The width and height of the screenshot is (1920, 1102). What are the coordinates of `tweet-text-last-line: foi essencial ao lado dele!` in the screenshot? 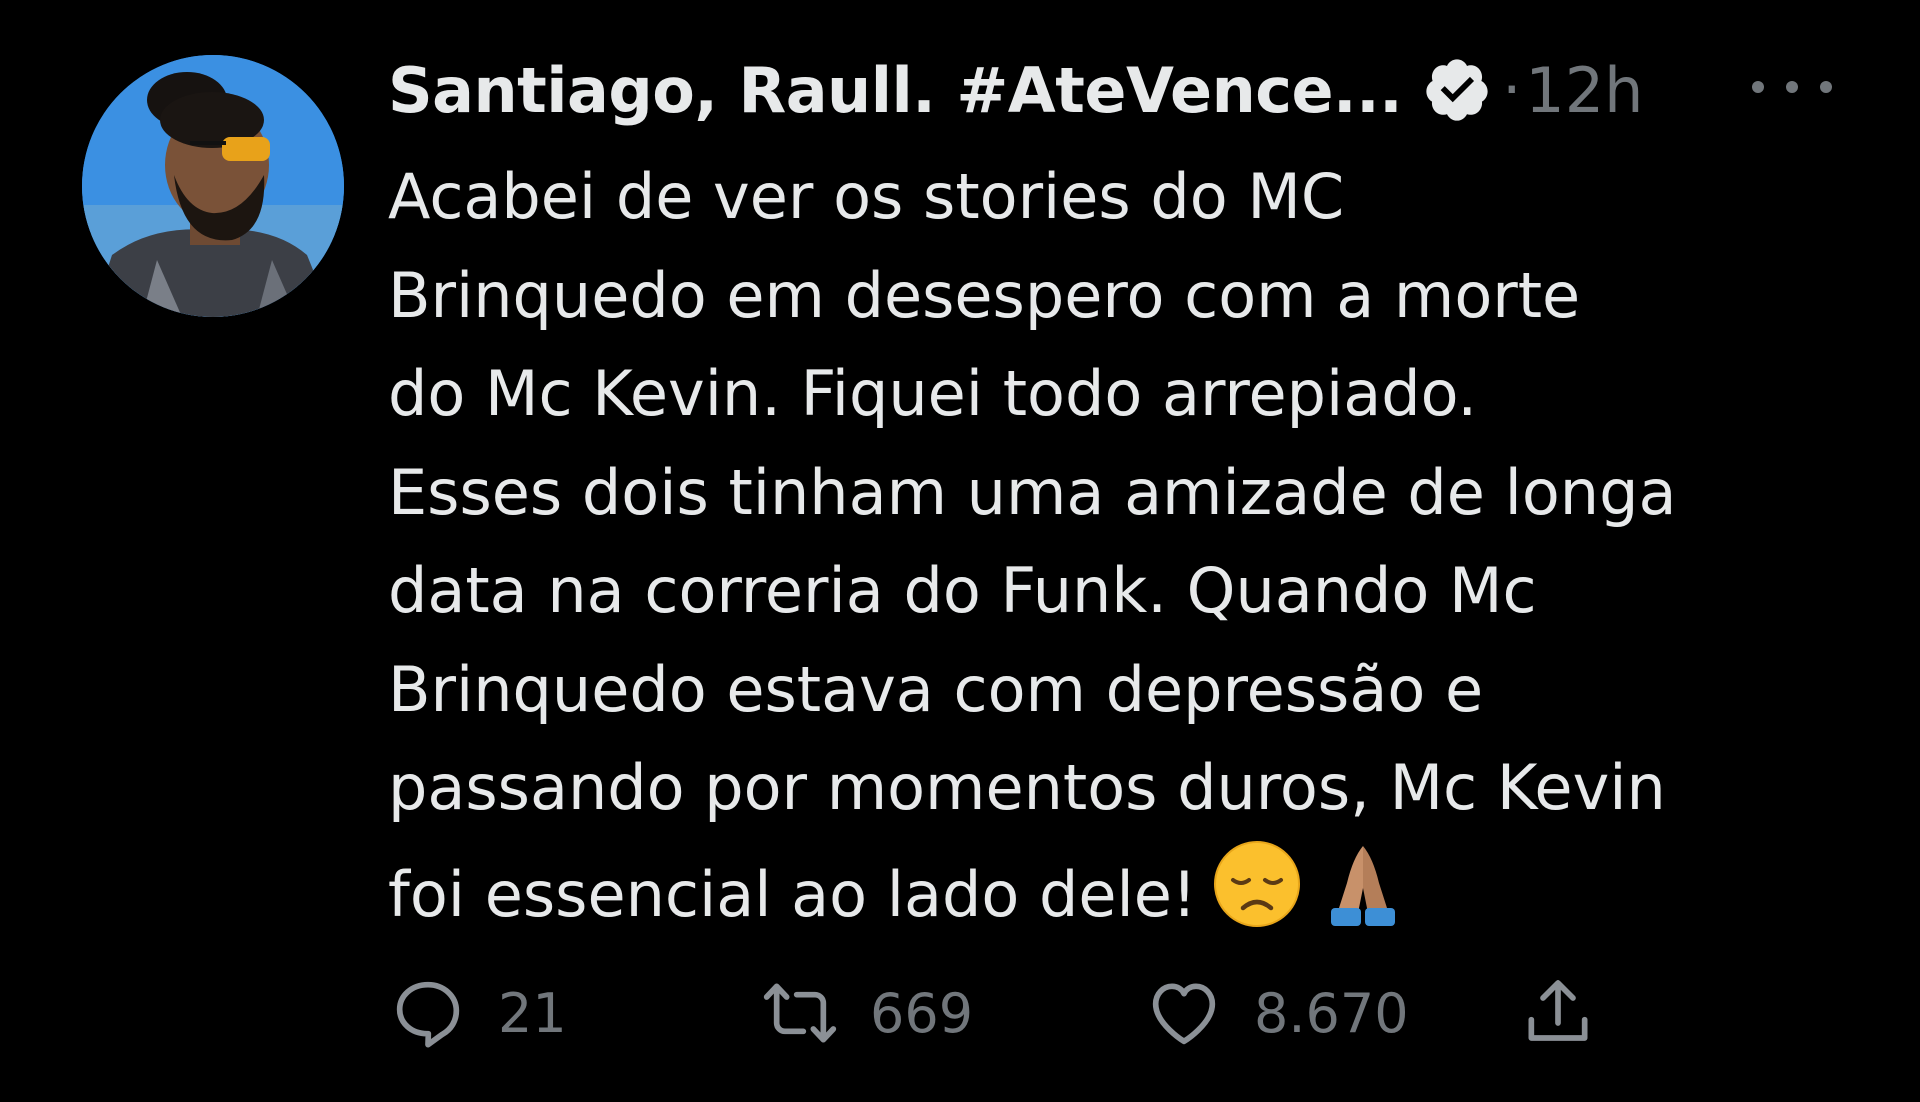 It's located at (1138, 891).